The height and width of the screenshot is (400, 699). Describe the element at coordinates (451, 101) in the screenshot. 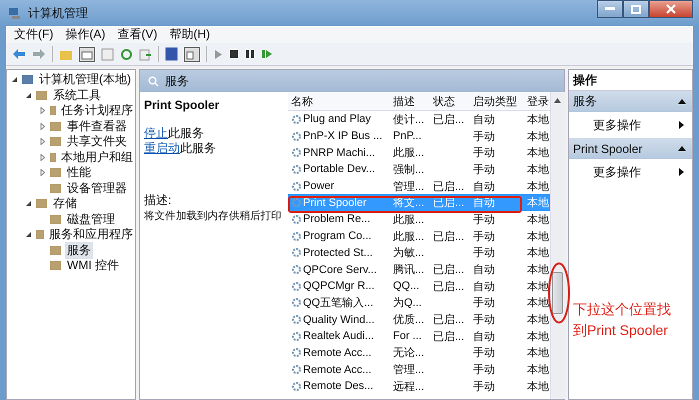

I see `column-header: 状态` at that location.